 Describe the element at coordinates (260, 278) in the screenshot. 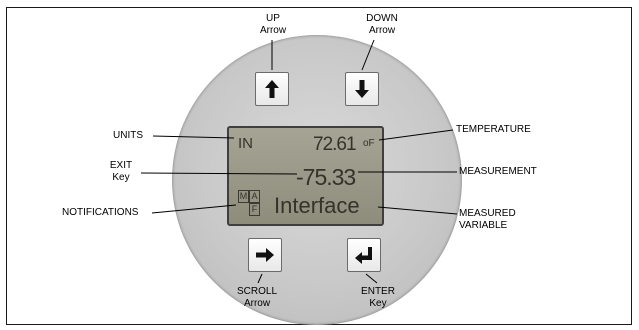

I see `leader-scroll` at that location.